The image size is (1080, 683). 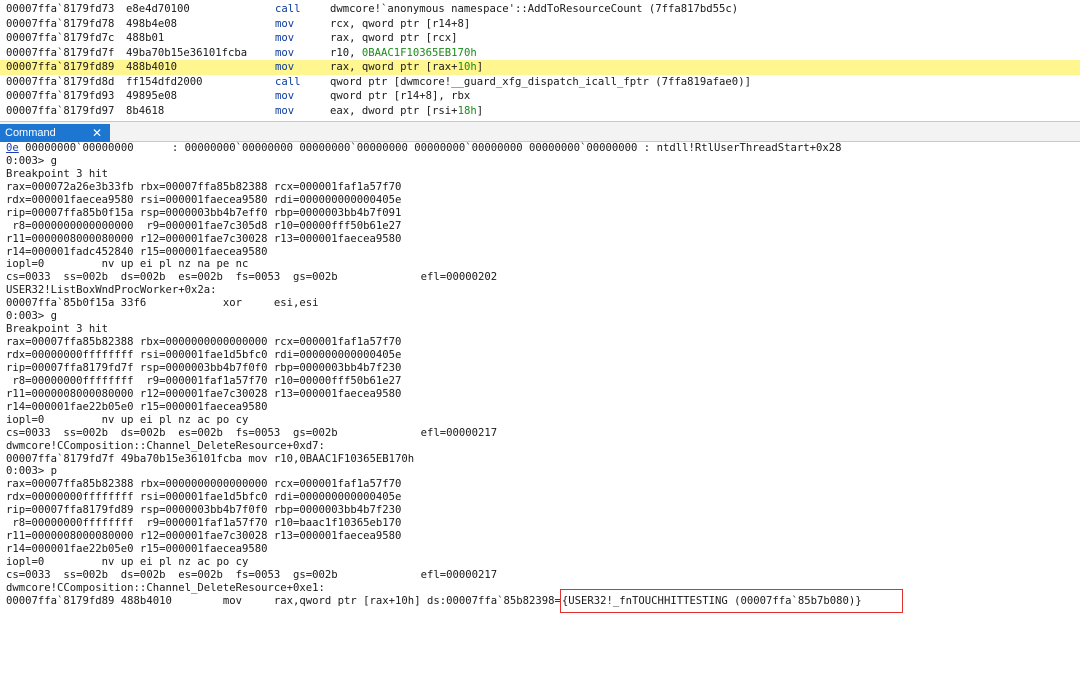 I want to click on disasm-bytes: 49895e08, so click(x=152, y=96).